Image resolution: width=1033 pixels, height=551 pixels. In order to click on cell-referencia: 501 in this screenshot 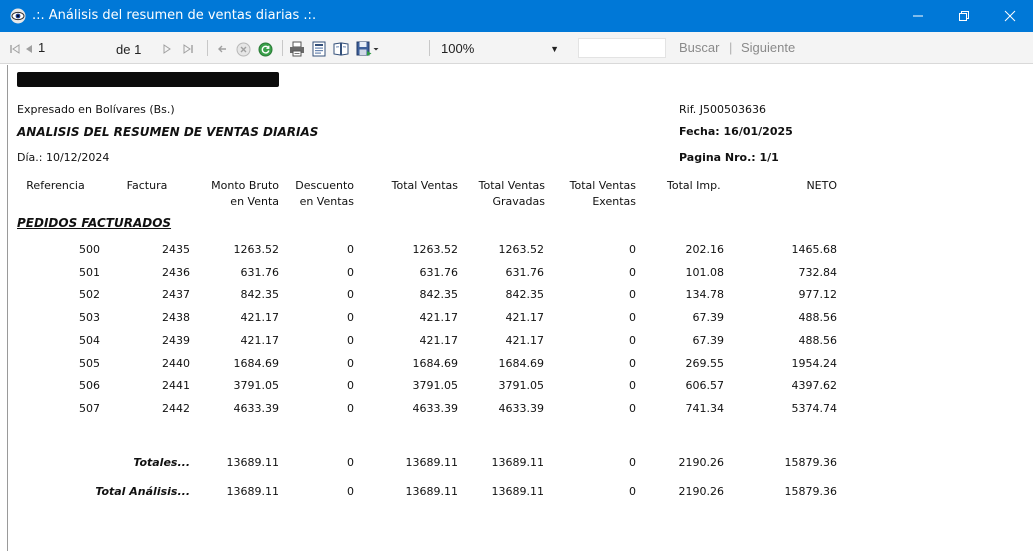, I will do `click(89, 272)`.